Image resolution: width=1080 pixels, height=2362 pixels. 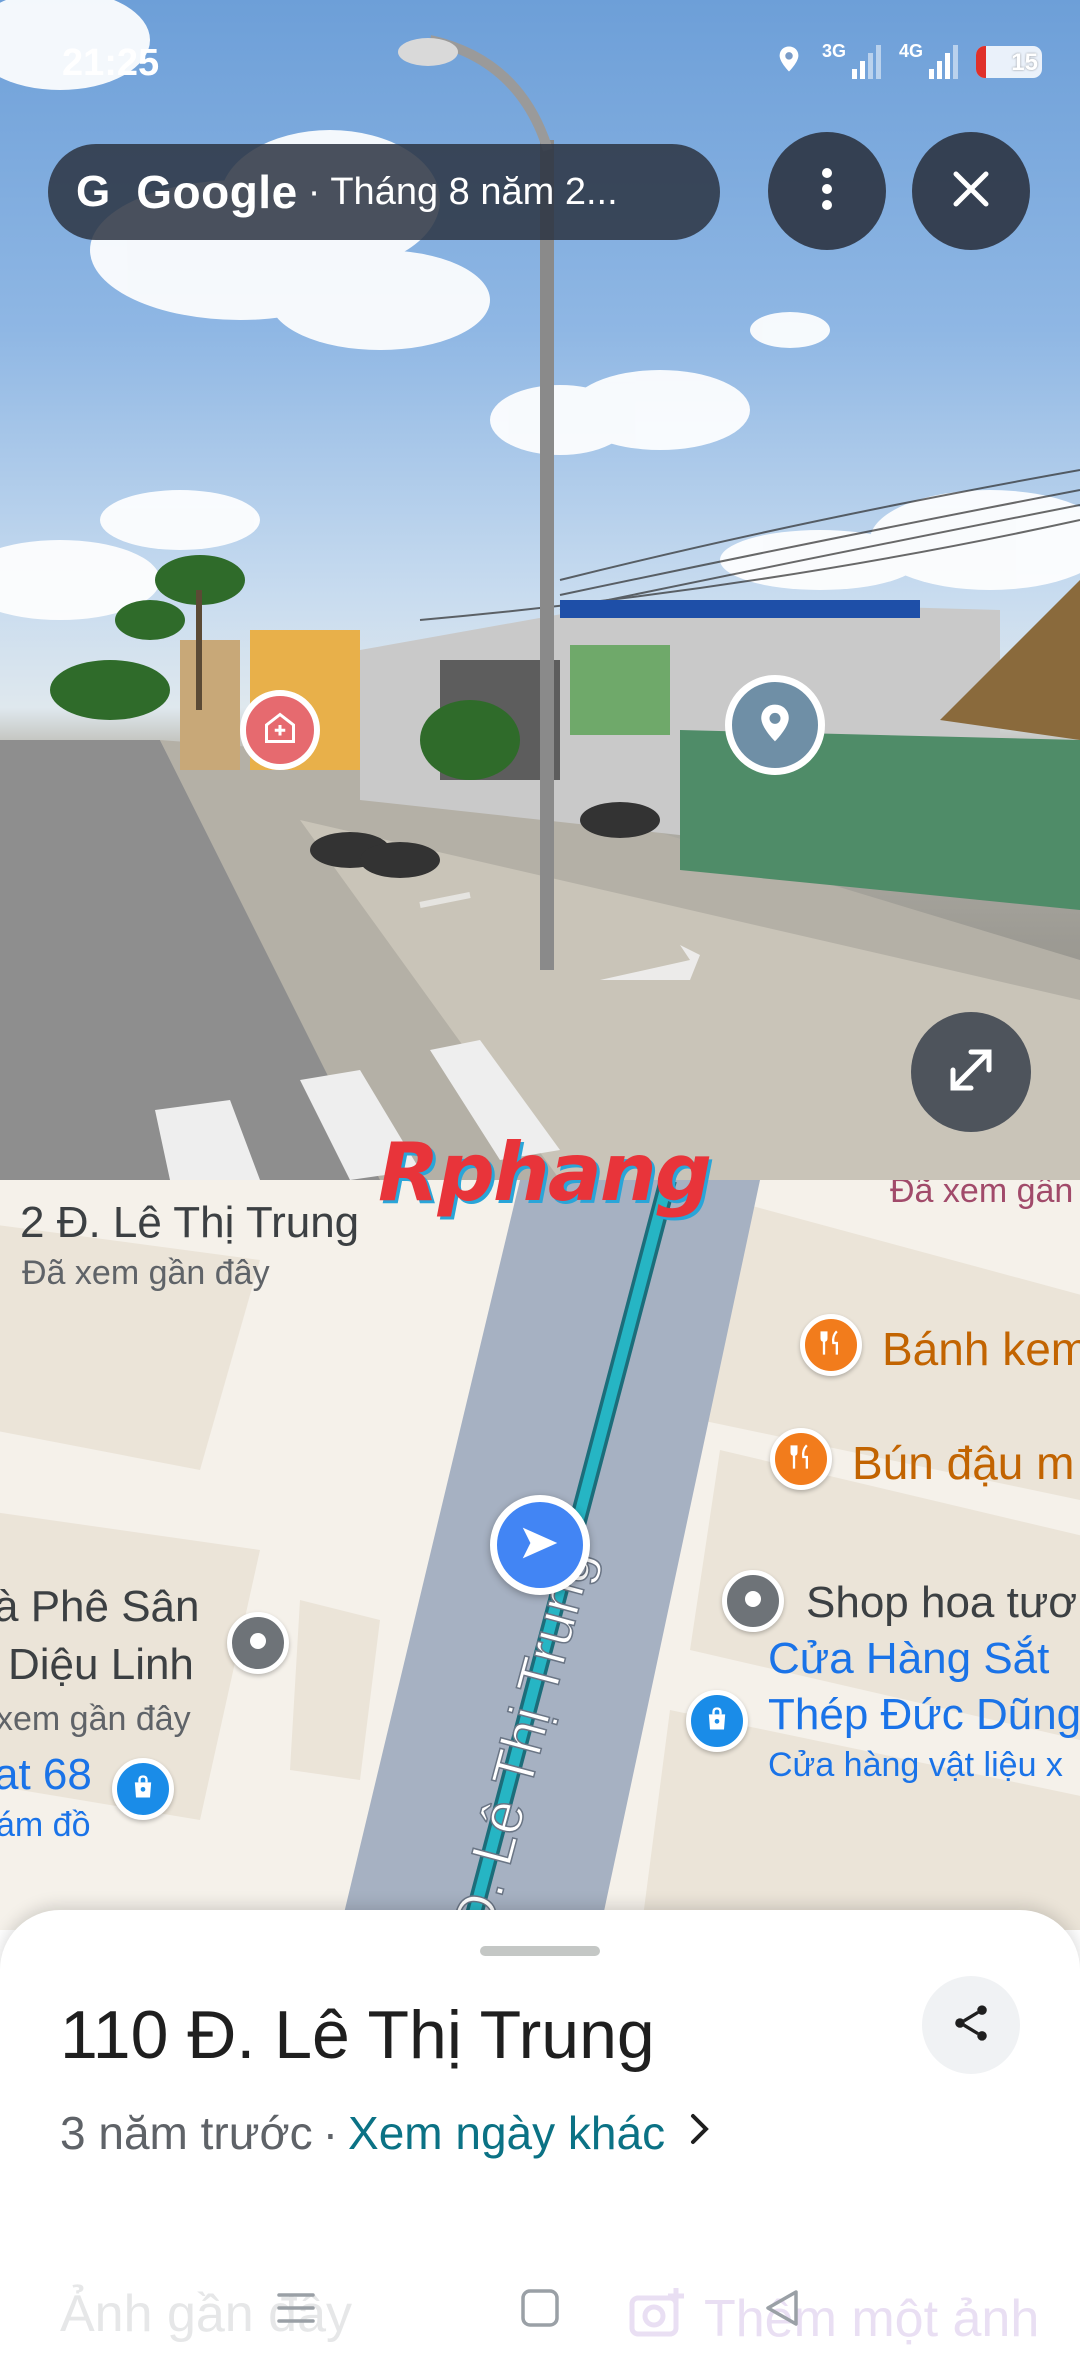 What do you see at coordinates (911, 51) in the screenshot?
I see `network-4g-label: 4G` at bounding box center [911, 51].